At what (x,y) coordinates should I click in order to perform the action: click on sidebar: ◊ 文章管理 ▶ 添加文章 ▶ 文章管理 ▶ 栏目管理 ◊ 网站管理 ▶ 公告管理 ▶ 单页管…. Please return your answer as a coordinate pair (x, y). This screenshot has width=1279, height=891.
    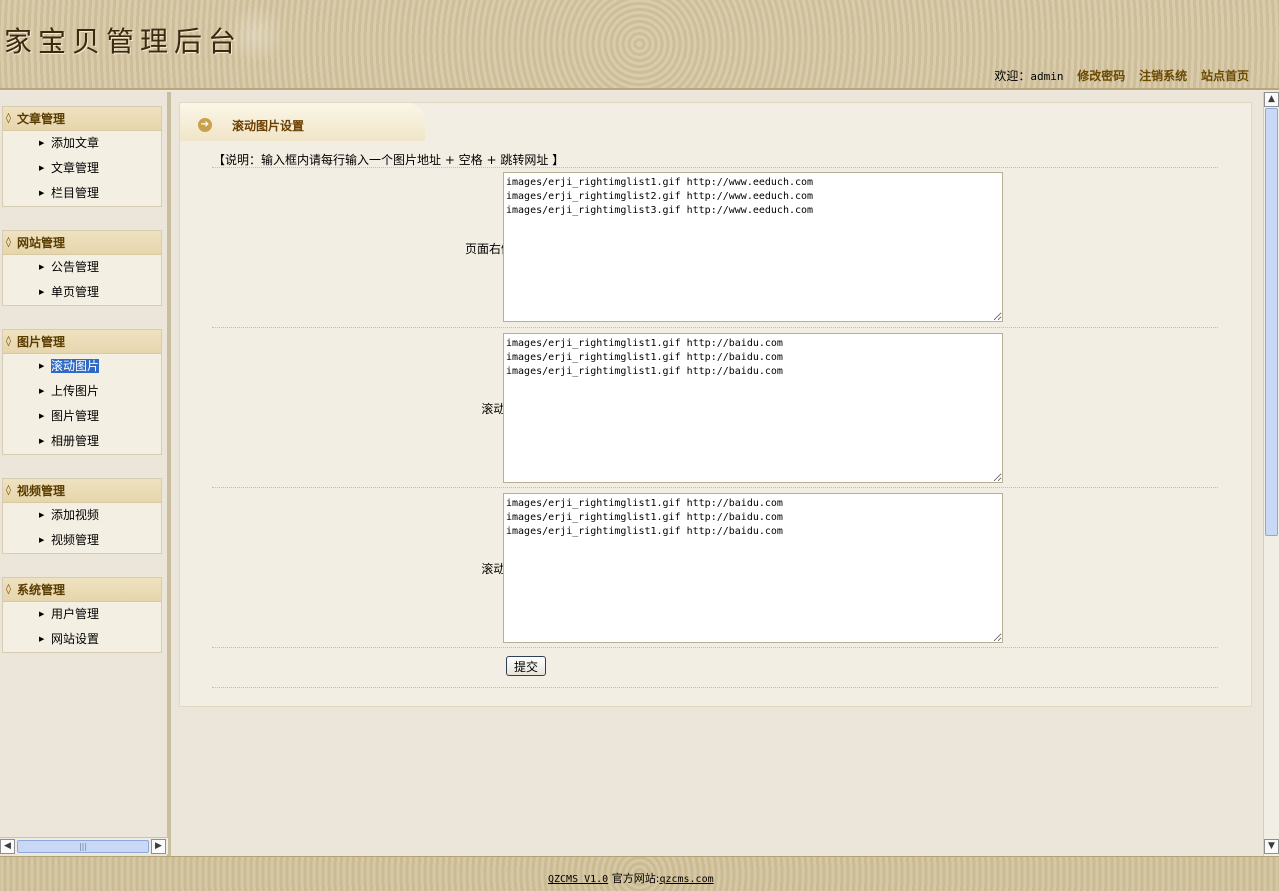
    Looking at the image, I should click on (85, 474).